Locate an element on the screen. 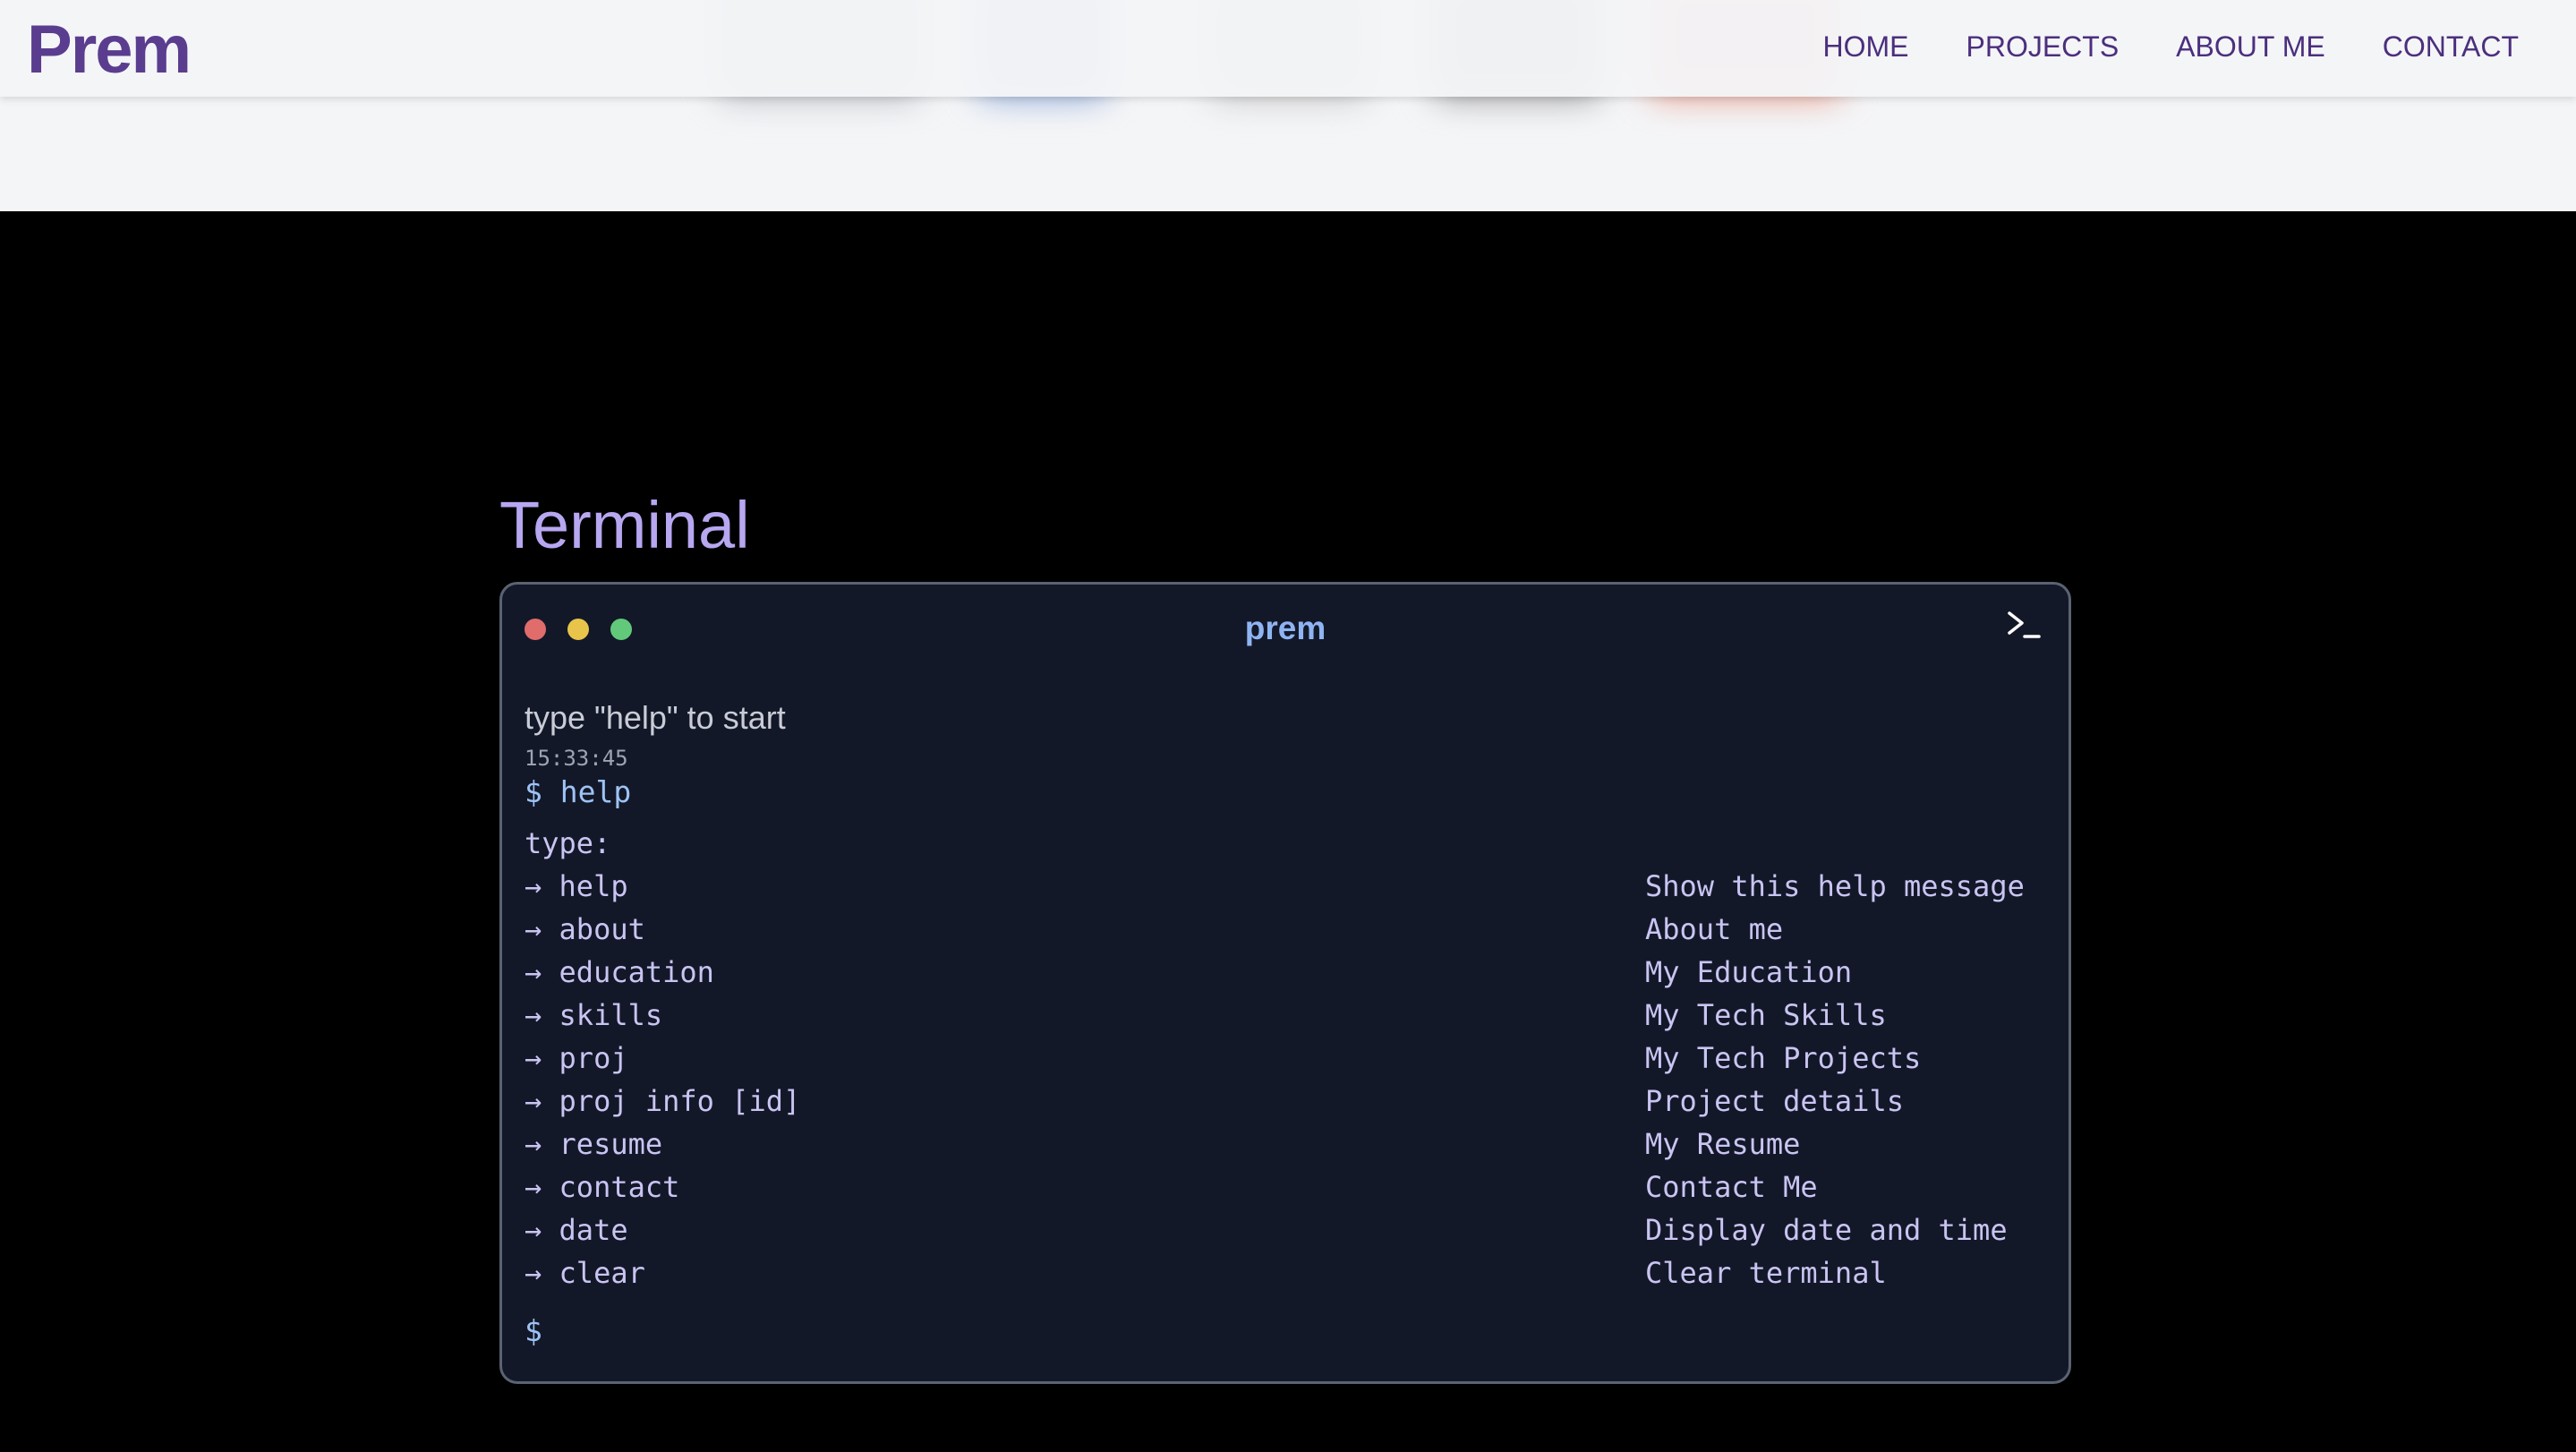 The height and width of the screenshot is (1452, 2576). help-description: My Resume is located at coordinates (1723, 1144).